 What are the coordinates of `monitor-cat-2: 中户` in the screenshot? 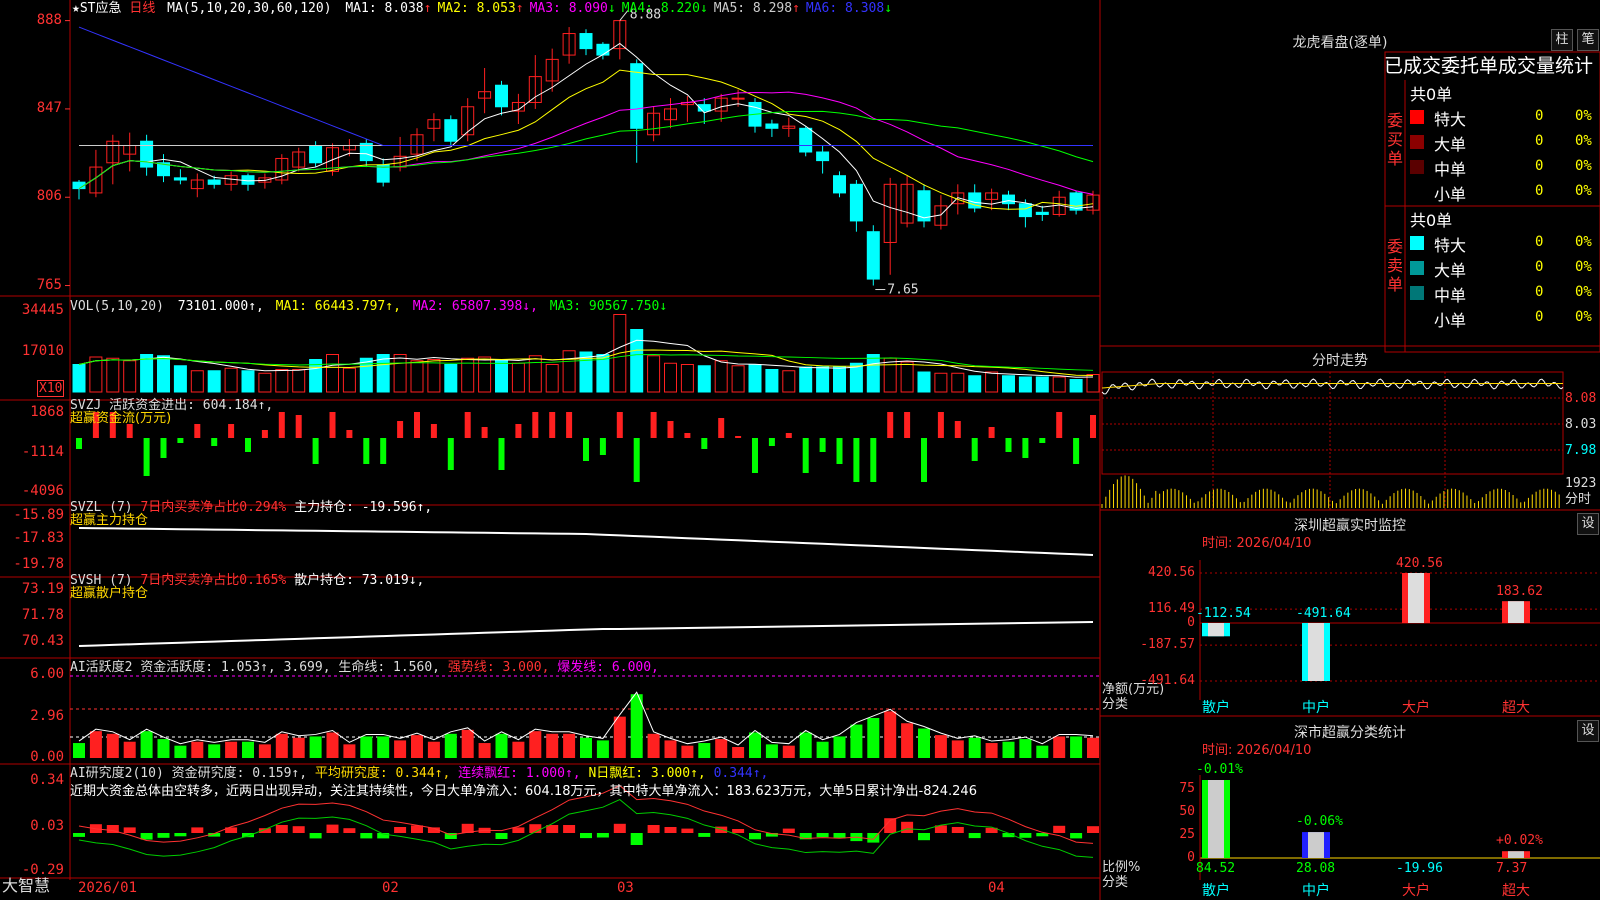 It's located at (1316, 708).